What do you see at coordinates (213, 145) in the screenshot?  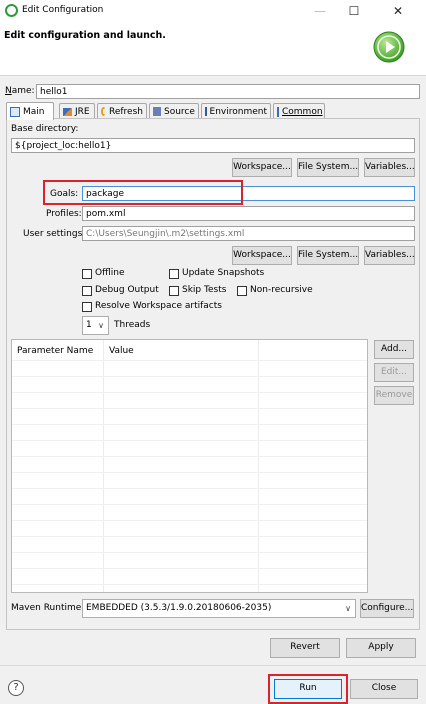 I see `base-directory-input: ${project_loc:hello1}` at bounding box center [213, 145].